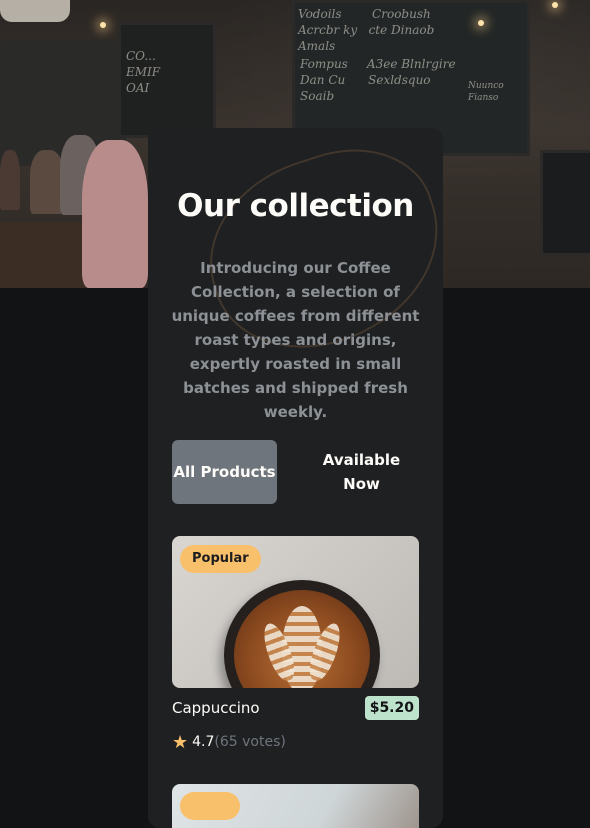 This screenshot has height=828, width=590. I want to click on product-filter-tabs: All Products Available Now, so click(295, 472).